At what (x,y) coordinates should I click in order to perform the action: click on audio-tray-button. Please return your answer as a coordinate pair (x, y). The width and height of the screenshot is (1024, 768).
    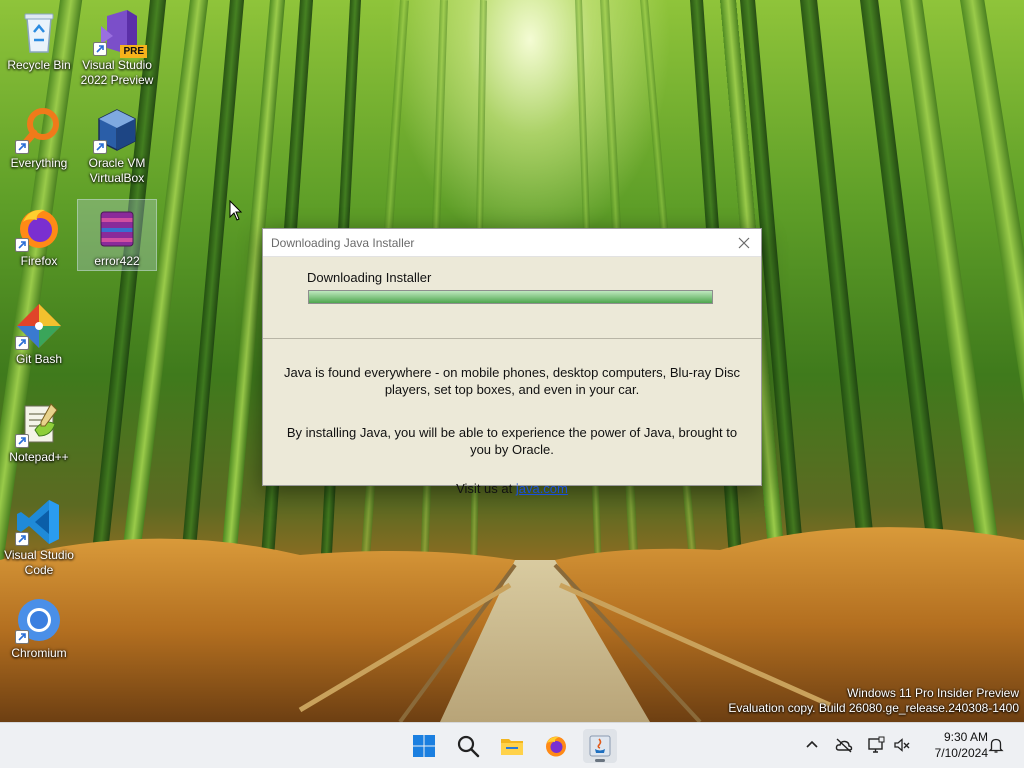
    Looking at the image, I should click on (902, 745).